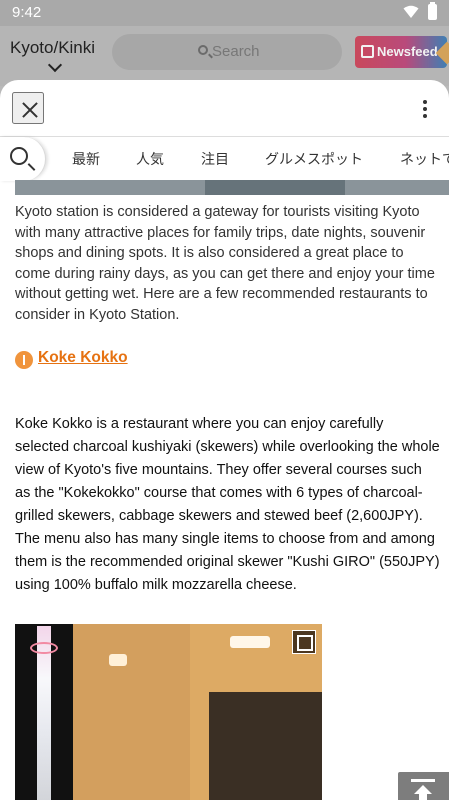 The height and width of the screenshot is (800, 449). Describe the element at coordinates (52, 48) in the screenshot. I see `region-selector: Kyoto/Kinki` at that location.